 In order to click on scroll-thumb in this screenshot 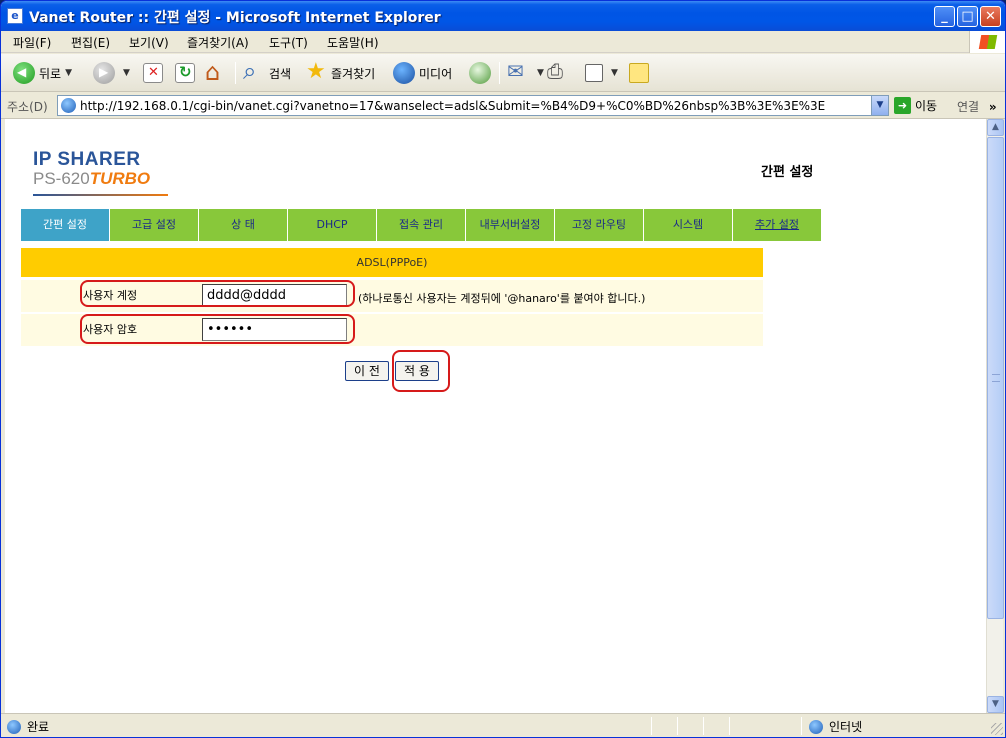, I will do `click(995, 378)`.